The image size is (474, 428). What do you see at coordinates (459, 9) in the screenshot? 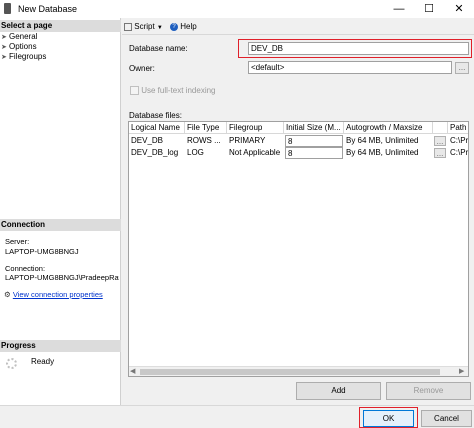
I see `close-icon: ✕` at bounding box center [459, 9].